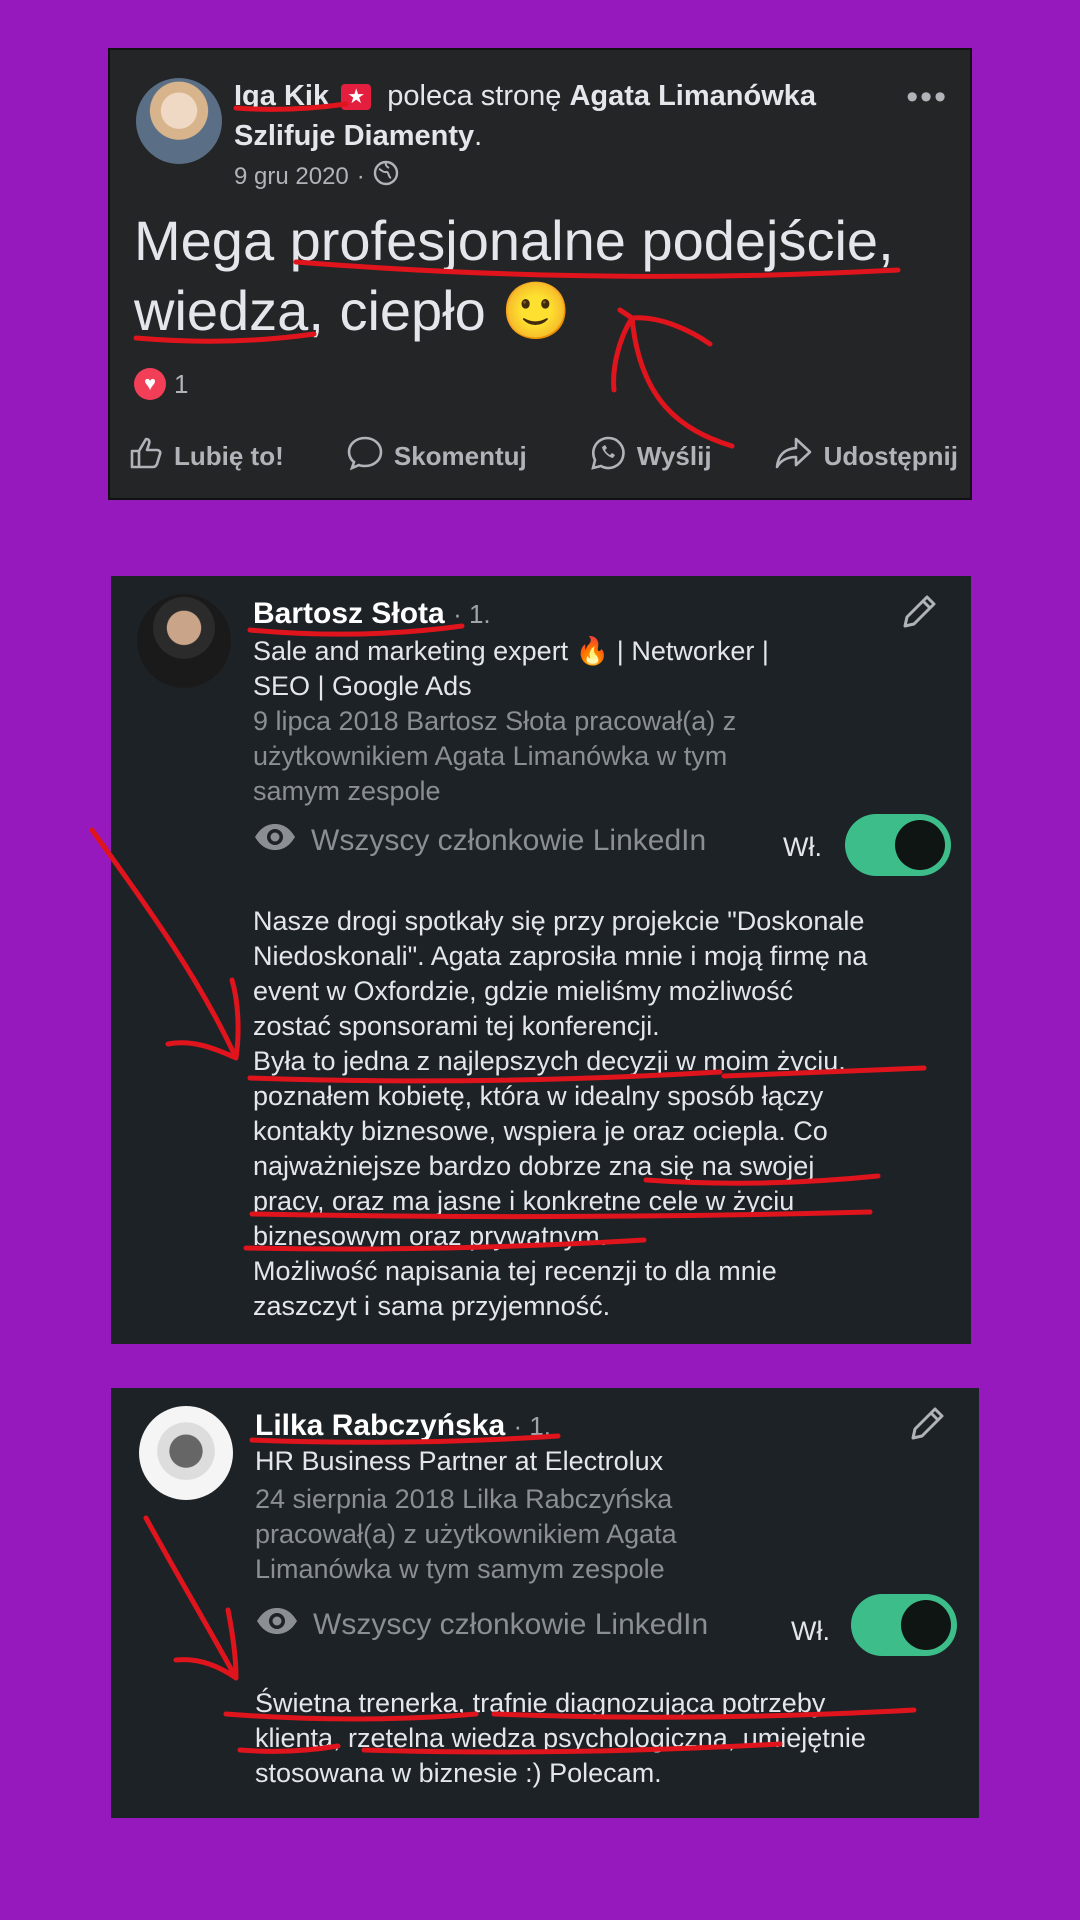 This screenshot has height=1920, width=1080. Describe the element at coordinates (349, 613) in the screenshot. I see `recommender-name: Bartosz Słota` at that location.